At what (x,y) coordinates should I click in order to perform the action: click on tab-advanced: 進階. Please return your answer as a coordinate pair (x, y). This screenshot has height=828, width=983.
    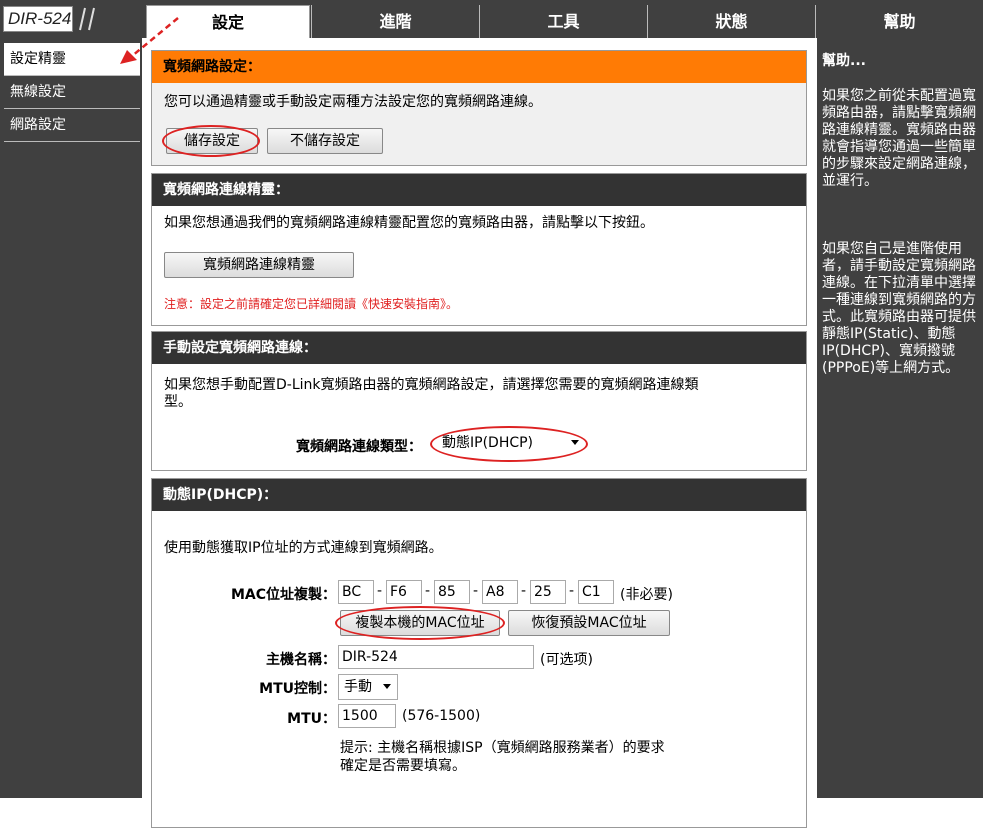
    Looking at the image, I should click on (395, 21).